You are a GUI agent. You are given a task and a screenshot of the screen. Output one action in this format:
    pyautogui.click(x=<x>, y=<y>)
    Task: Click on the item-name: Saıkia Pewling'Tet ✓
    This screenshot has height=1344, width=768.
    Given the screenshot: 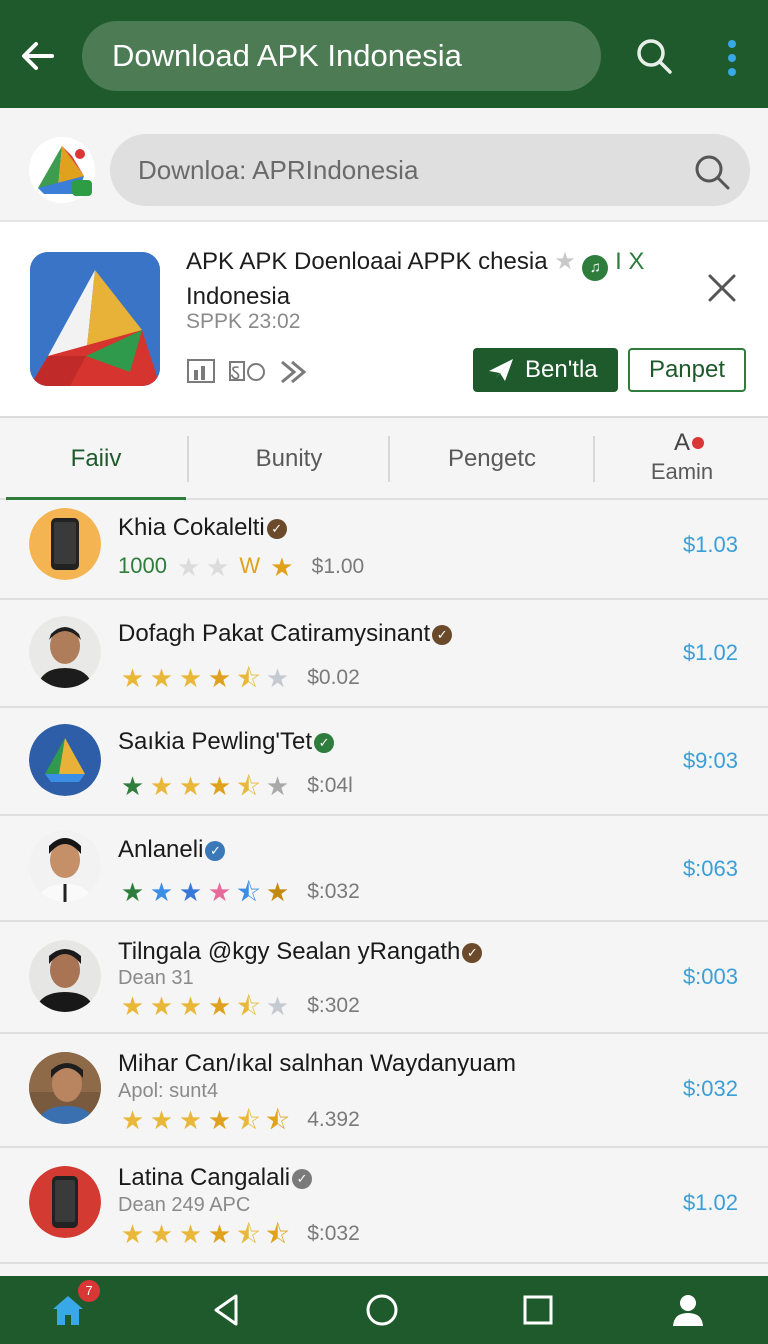 What is the action you would take?
    pyautogui.click(x=226, y=742)
    